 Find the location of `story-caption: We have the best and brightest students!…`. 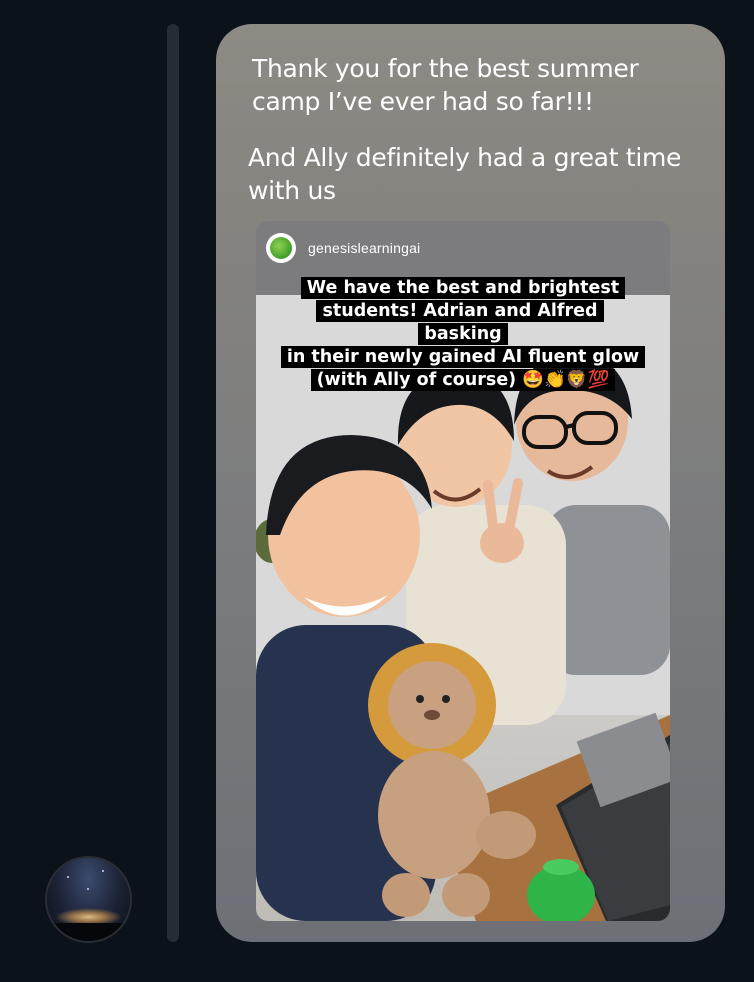

story-caption: We have the best and brightest students!… is located at coordinates (463, 334).